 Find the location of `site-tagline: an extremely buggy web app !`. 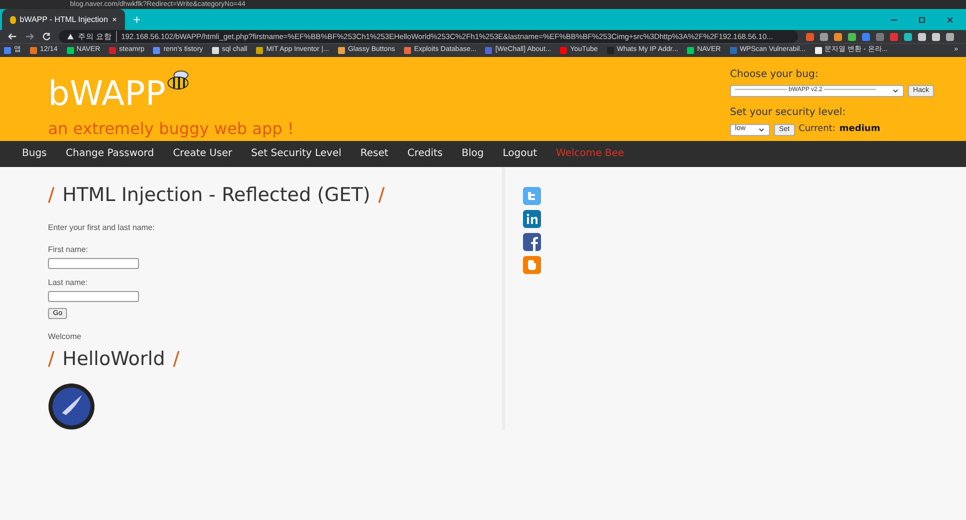

site-tagline: an extremely buggy web app ! is located at coordinates (171, 129).